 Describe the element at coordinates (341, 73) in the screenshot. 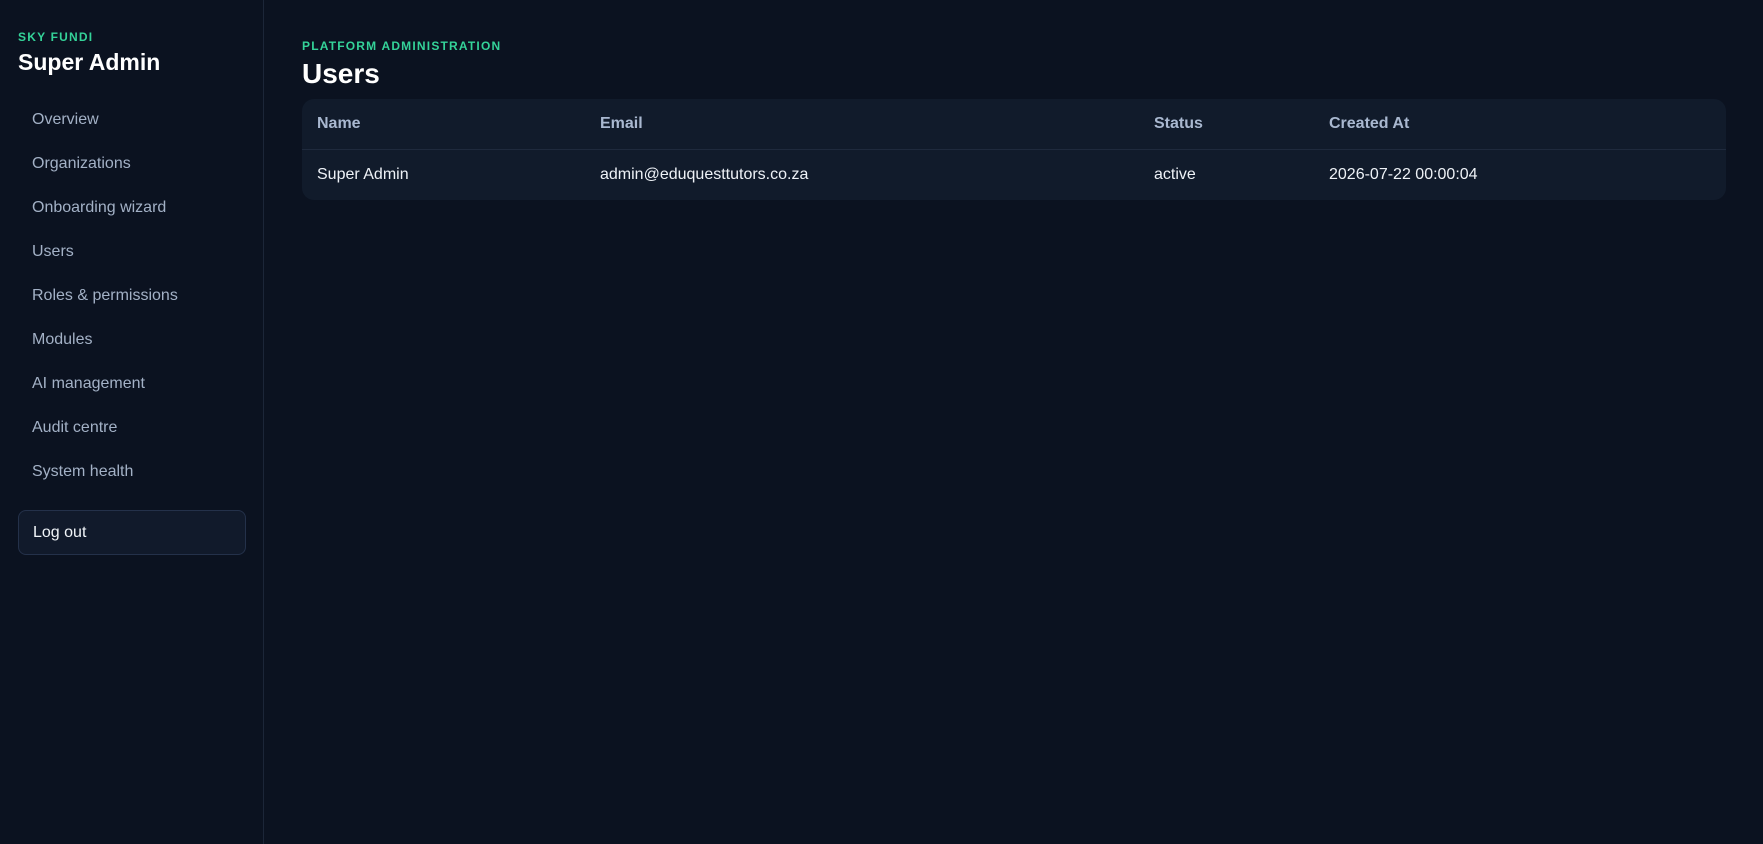

I see `page-title: Users` at that location.